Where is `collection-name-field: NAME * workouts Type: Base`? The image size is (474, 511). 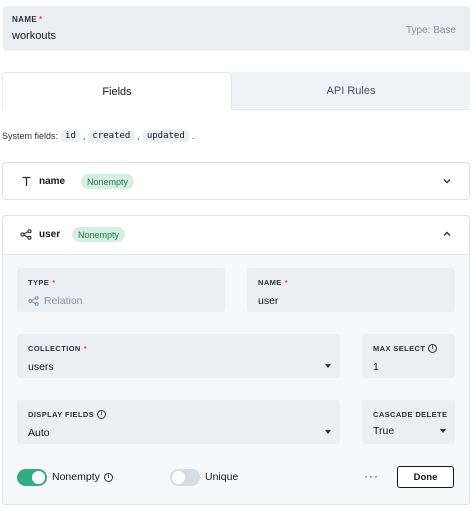 collection-name-field: NAME * workouts Type: Base is located at coordinates (236, 28).